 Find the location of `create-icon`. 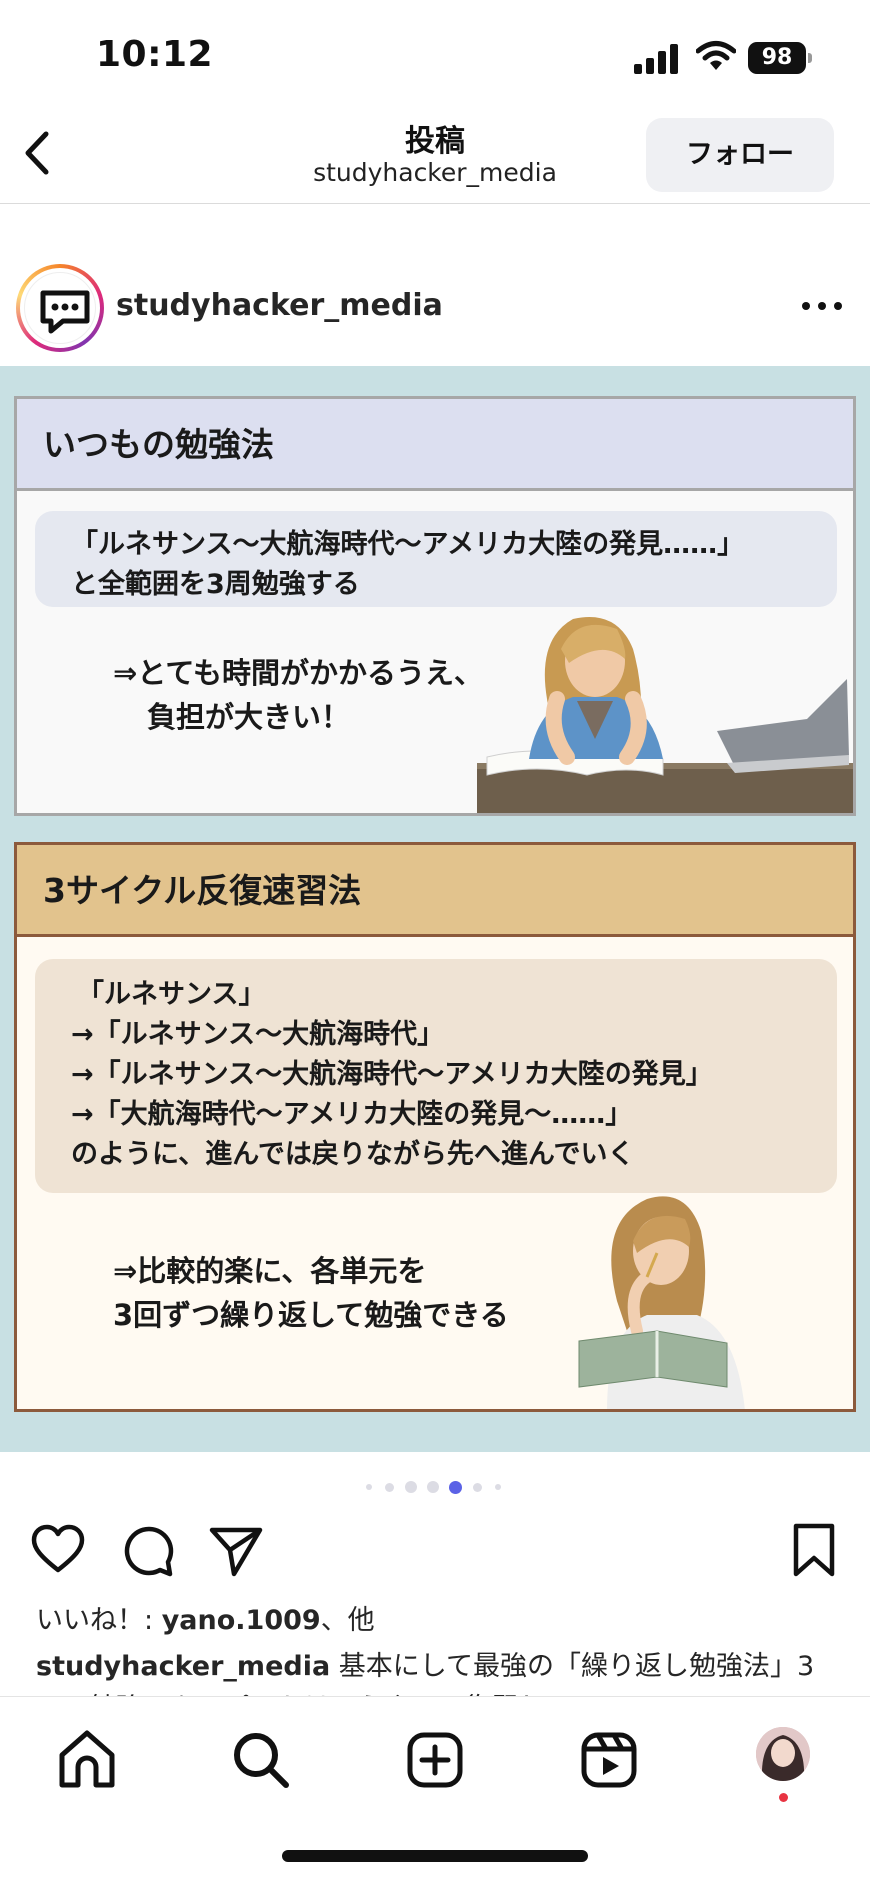

create-icon is located at coordinates (435, 1760).